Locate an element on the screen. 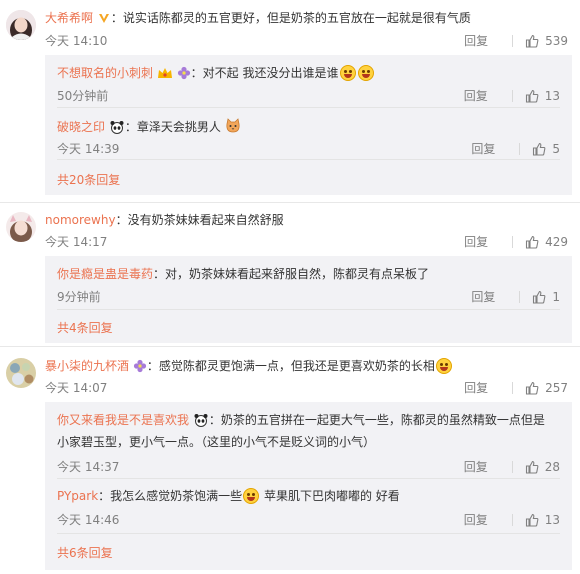 The width and height of the screenshot is (580, 574). like-count: 257 is located at coordinates (556, 388).